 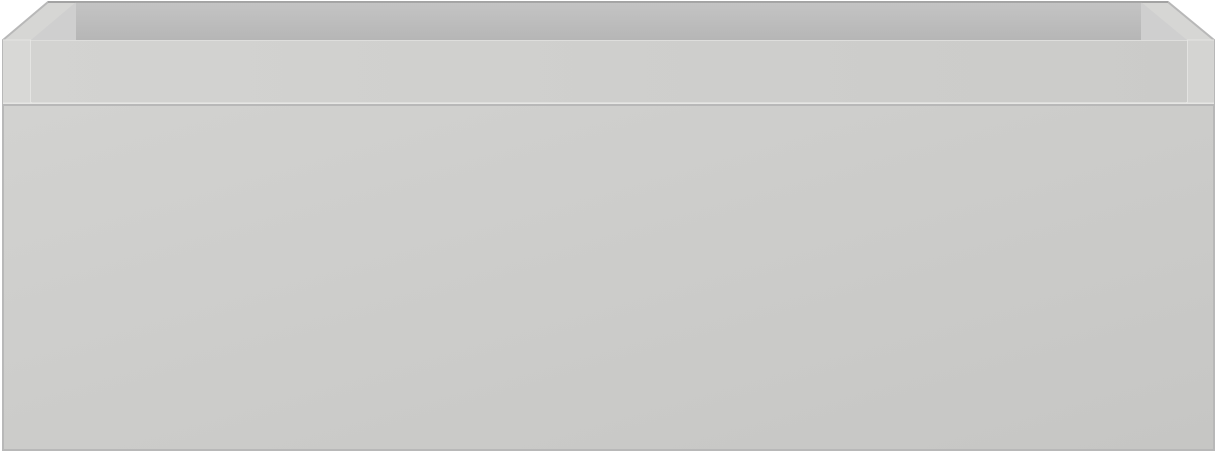 I want to click on right-corner-post, so click(x=1200, y=72).